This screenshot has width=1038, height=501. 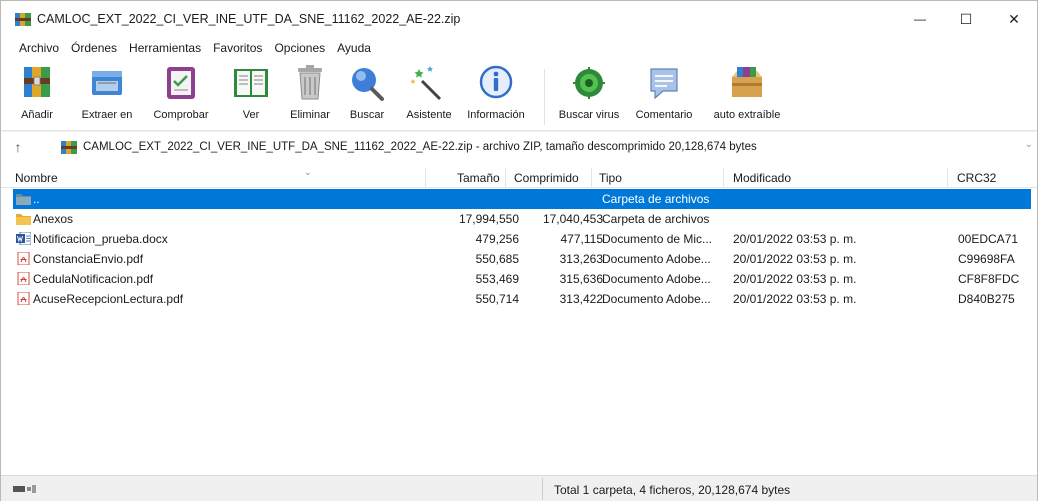 I want to click on menu-ayuda: Ayuda, so click(x=354, y=48).